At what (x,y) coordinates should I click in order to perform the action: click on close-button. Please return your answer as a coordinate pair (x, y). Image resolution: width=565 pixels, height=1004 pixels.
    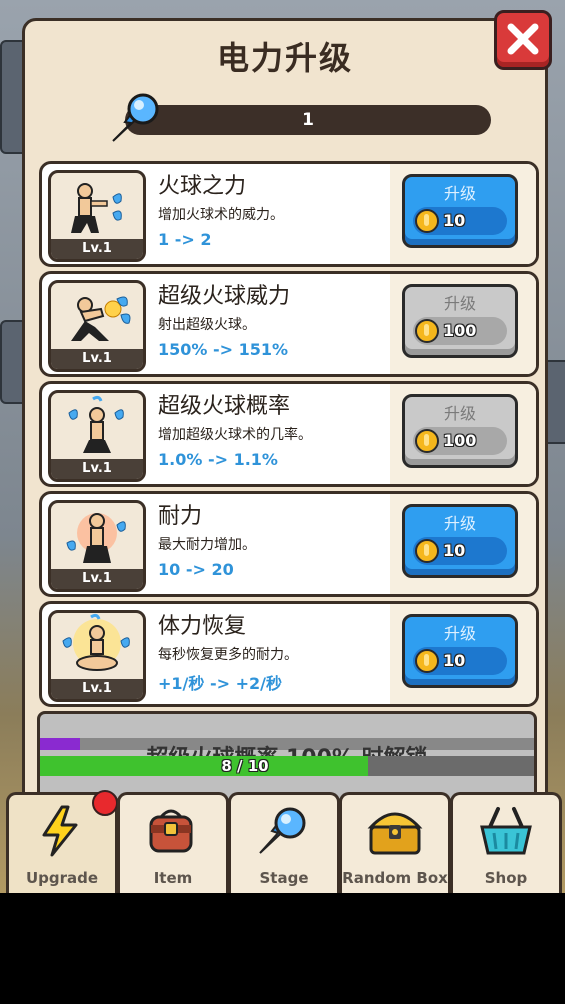
    Looking at the image, I should click on (523, 40).